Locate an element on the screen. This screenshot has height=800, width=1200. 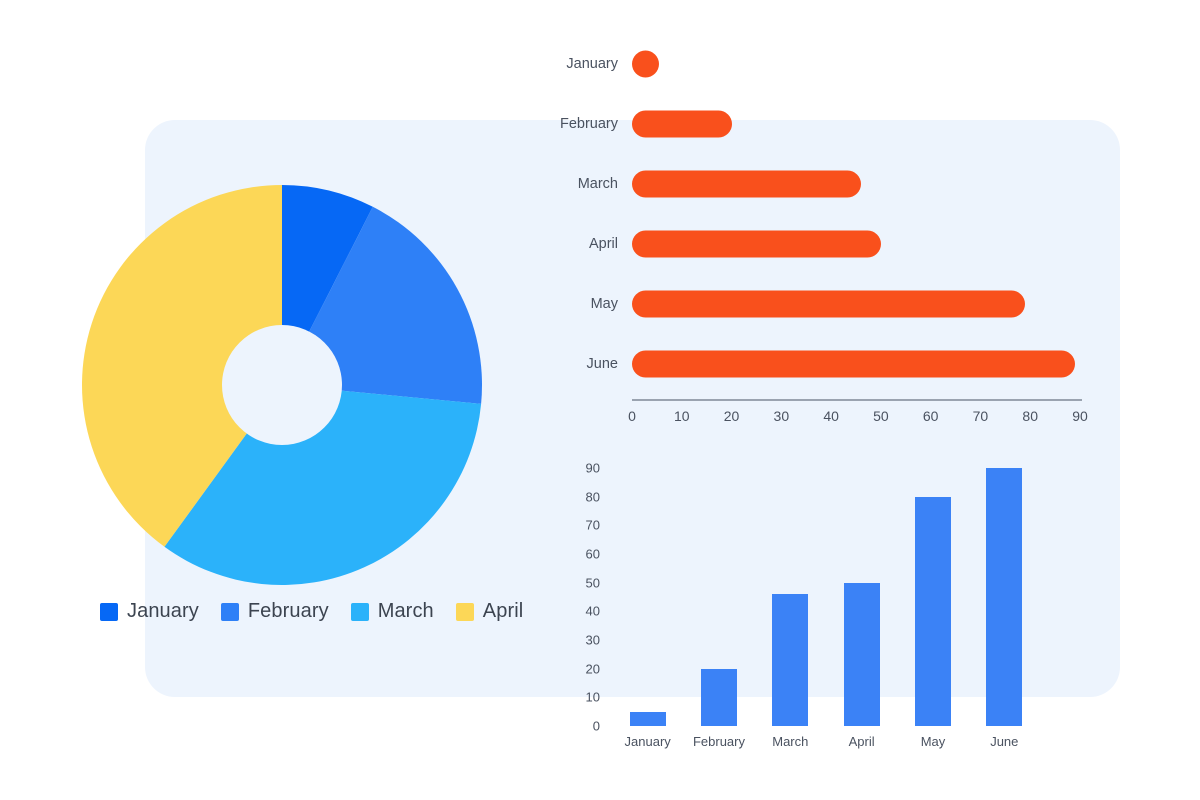
vertical-bar-january is located at coordinates (647, 718).